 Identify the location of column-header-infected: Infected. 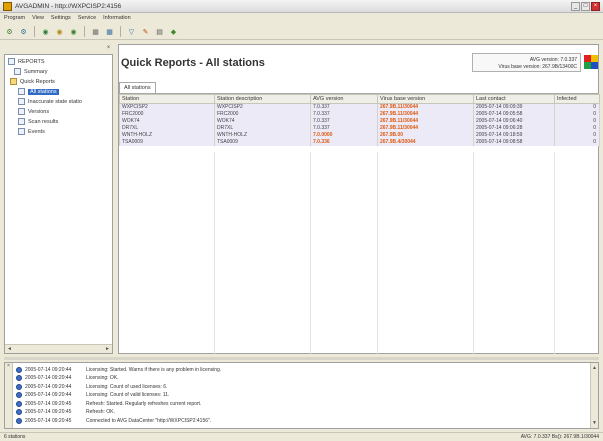
(577, 99).